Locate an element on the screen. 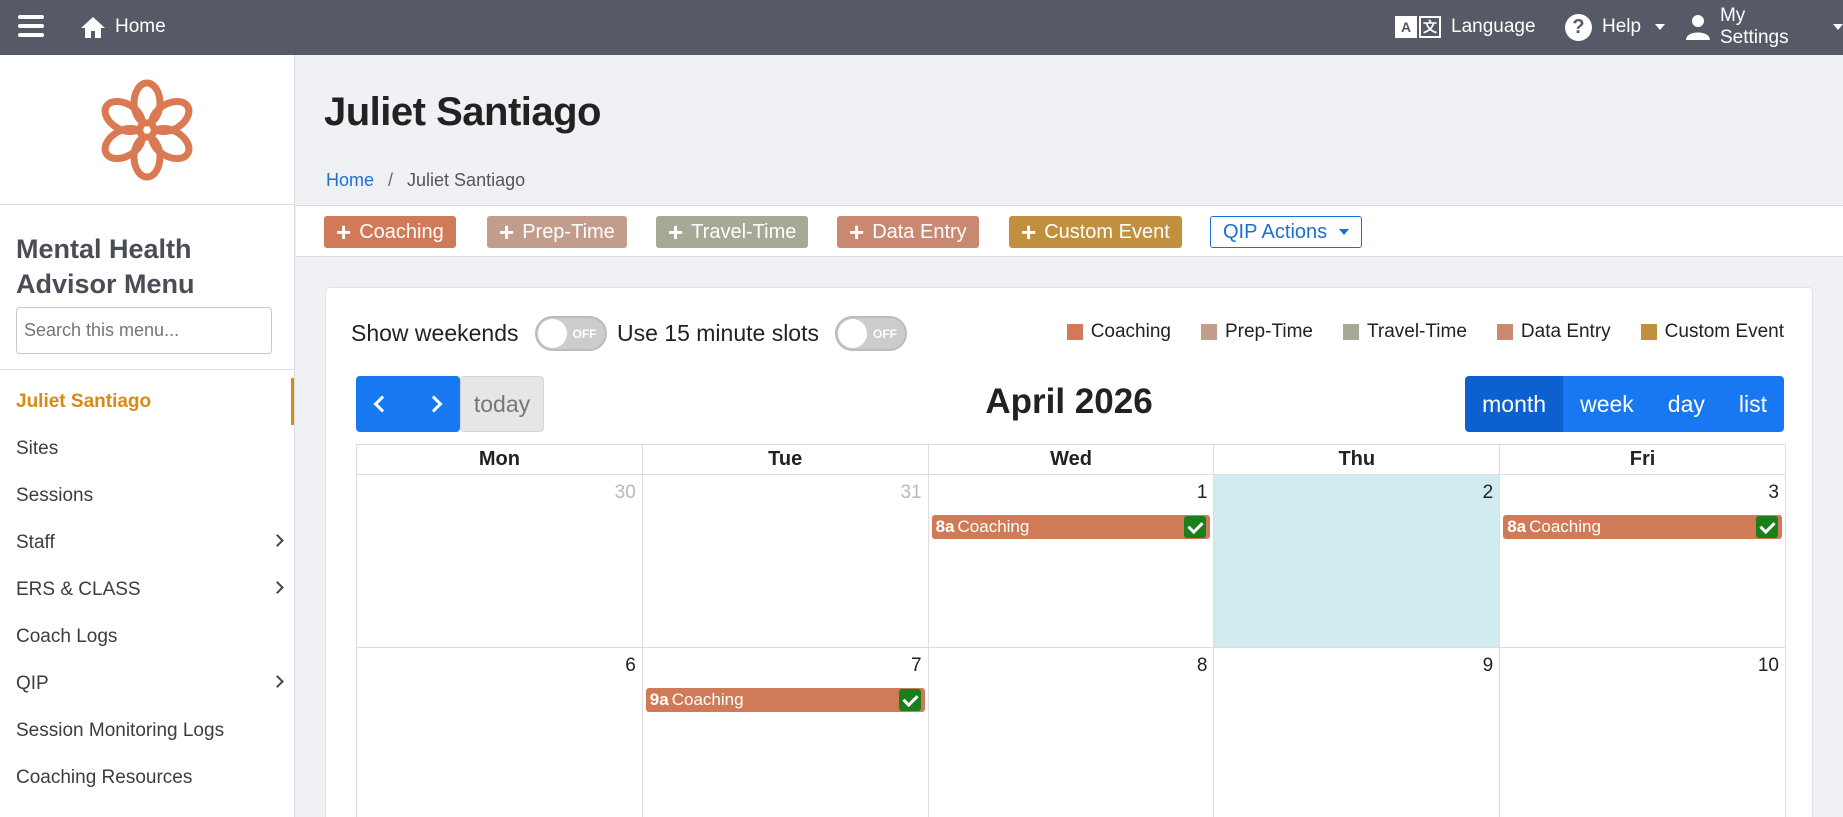 This screenshot has height=817, width=1843. check-icon is located at coordinates (909, 700).